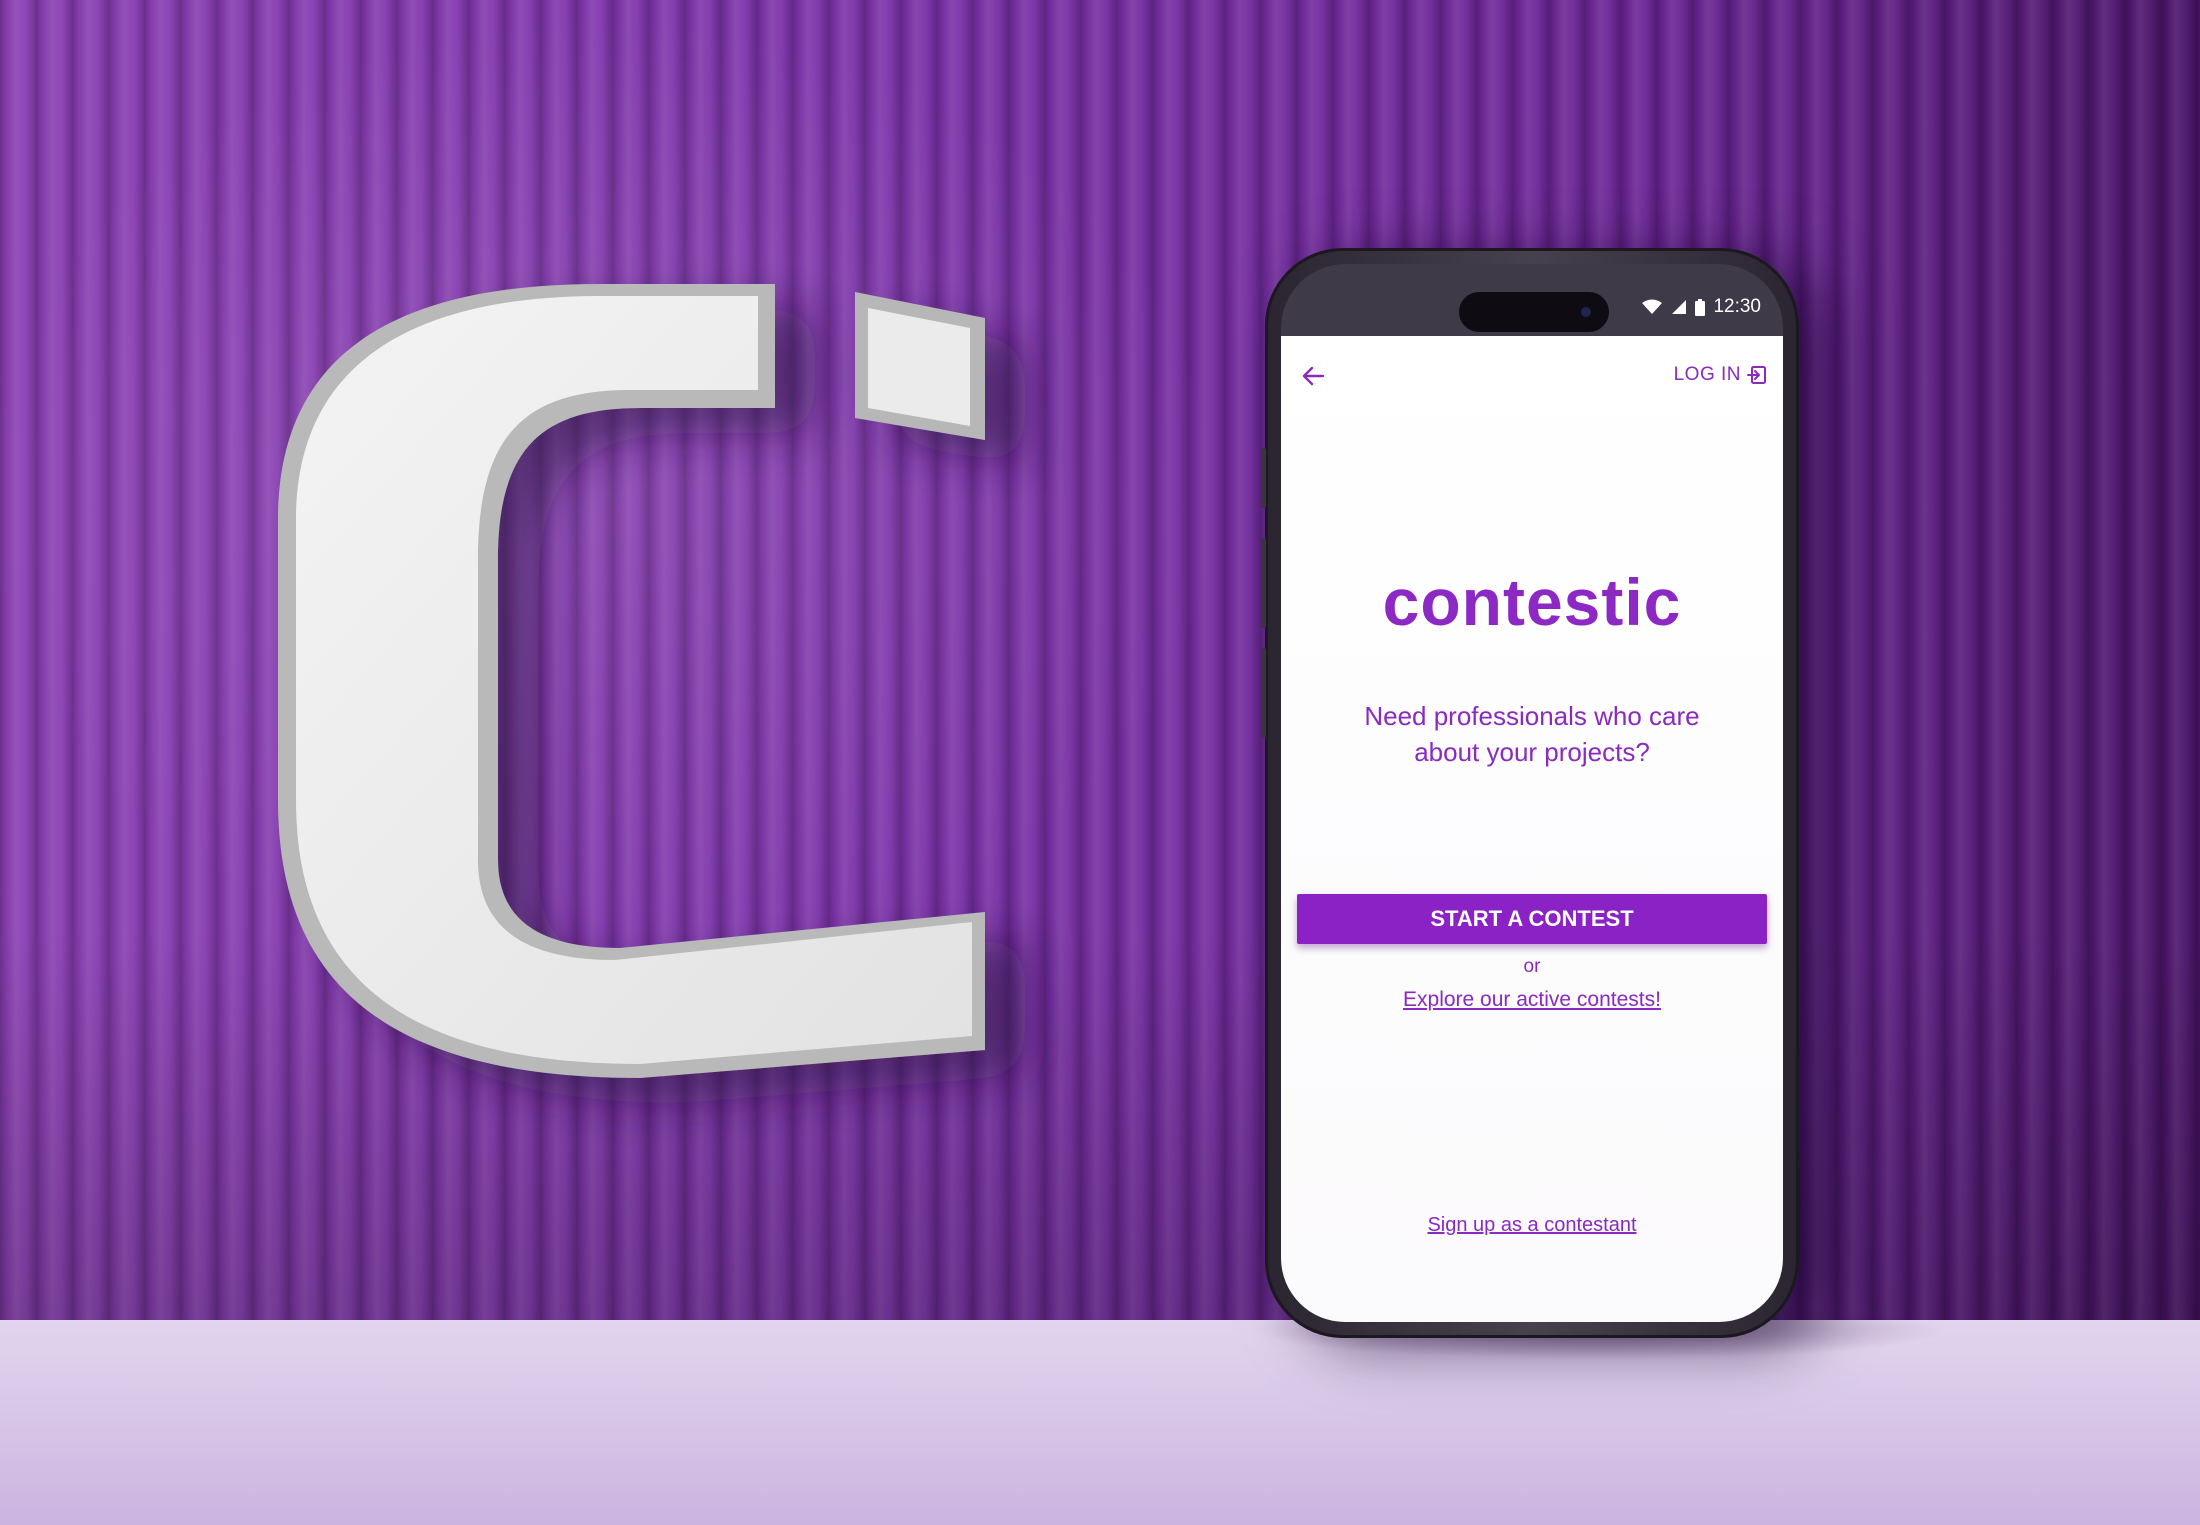  I want to click on login-label: LOG IN, so click(1707, 374).